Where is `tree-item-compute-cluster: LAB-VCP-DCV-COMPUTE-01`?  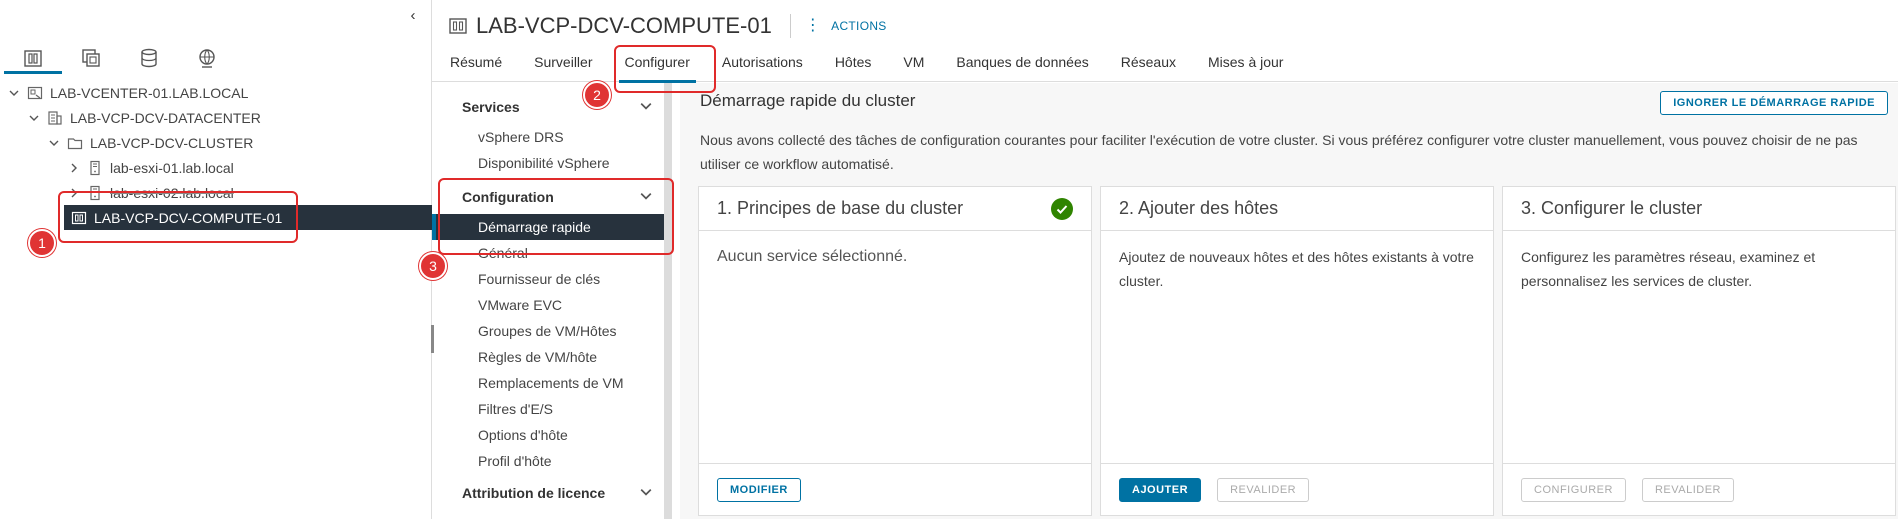
tree-item-compute-cluster: LAB-VCP-DCV-COMPUTE-01 is located at coordinates (248, 217).